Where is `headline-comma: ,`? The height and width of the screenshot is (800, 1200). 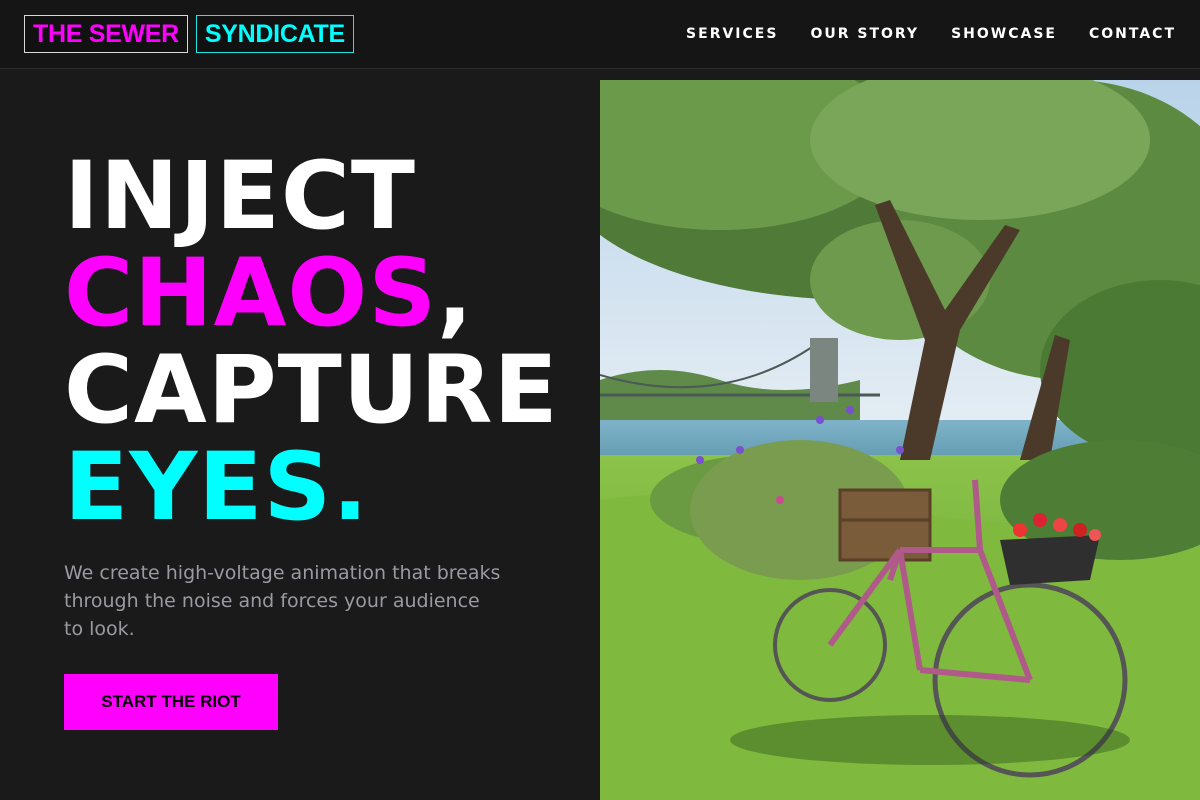
headline-comma: , is located at coordinates (455, 293).